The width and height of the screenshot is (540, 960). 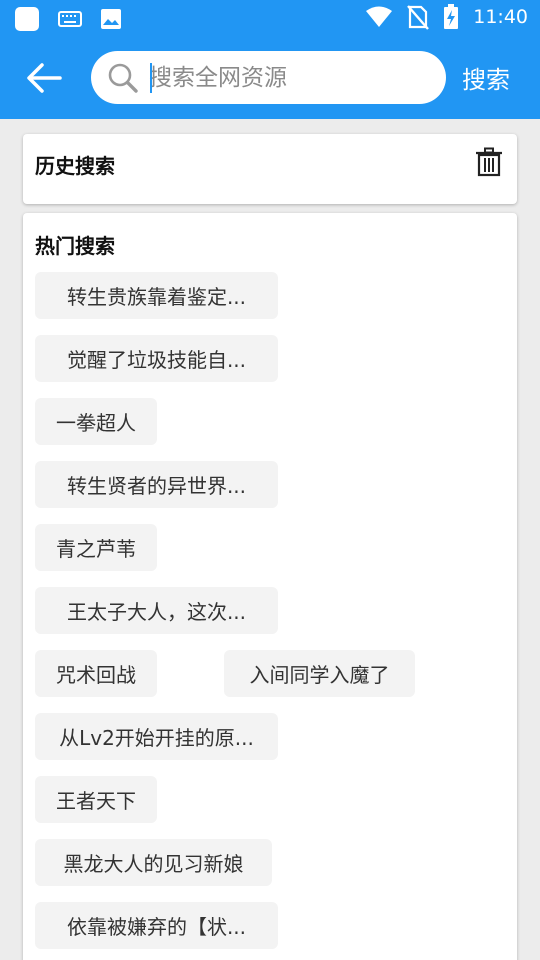 I want to click on search-button: 搜索, so click(x=486, y=77).